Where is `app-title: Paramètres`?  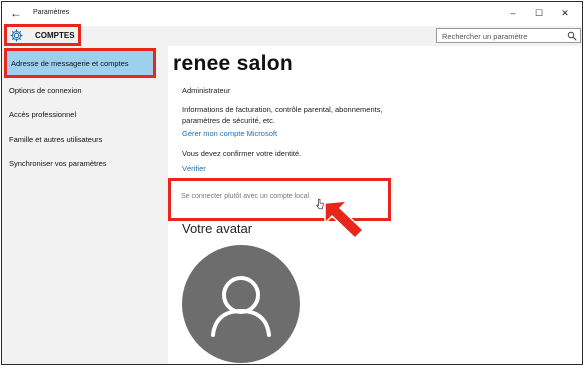
app-title: Paramètres is located at coordinates (51, 12).